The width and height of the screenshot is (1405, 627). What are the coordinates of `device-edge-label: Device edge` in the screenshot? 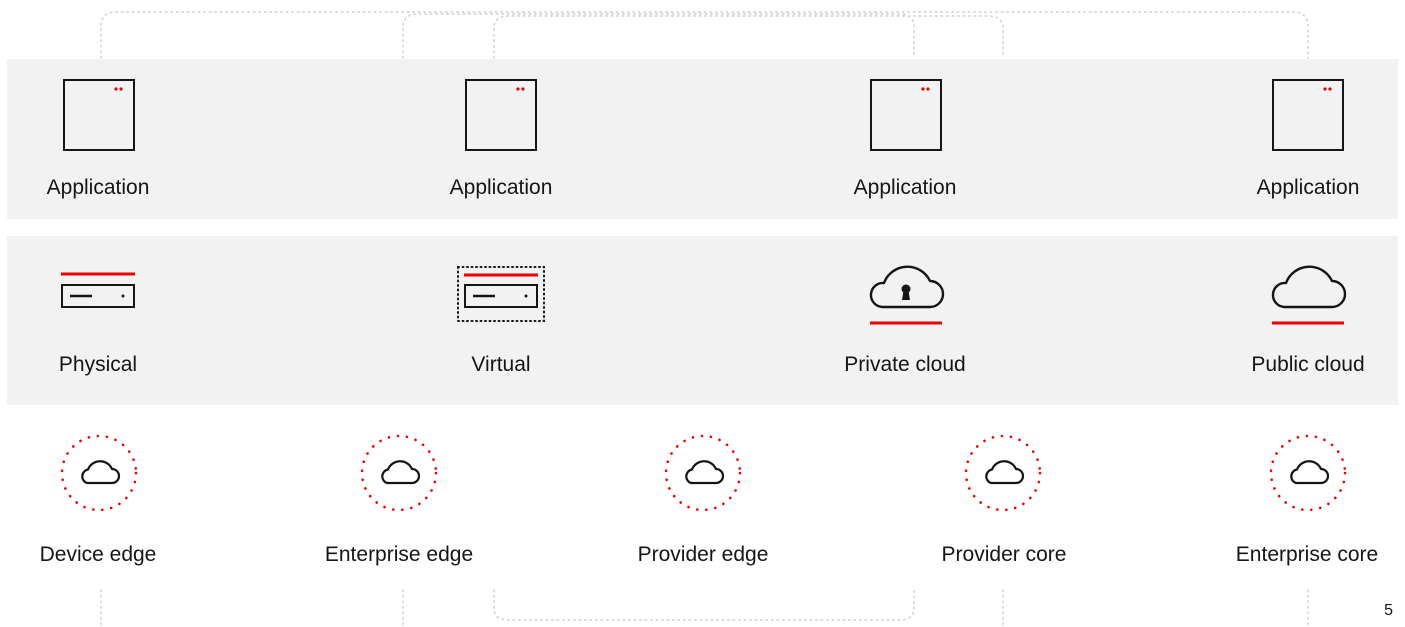 It's located at (98, 554).